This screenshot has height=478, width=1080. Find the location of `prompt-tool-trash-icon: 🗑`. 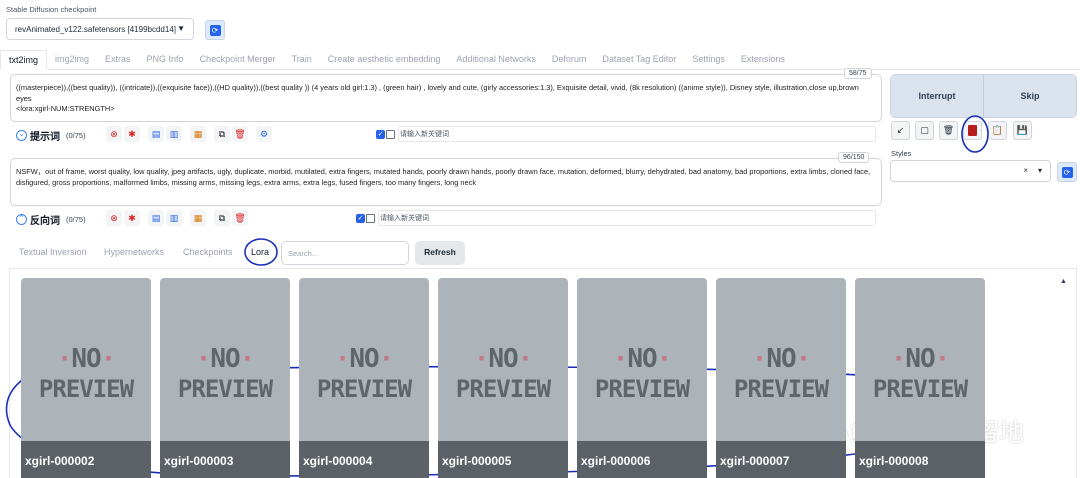

prompt-tool-trash-icon: 🗑 is located at coordinates (240, 134).